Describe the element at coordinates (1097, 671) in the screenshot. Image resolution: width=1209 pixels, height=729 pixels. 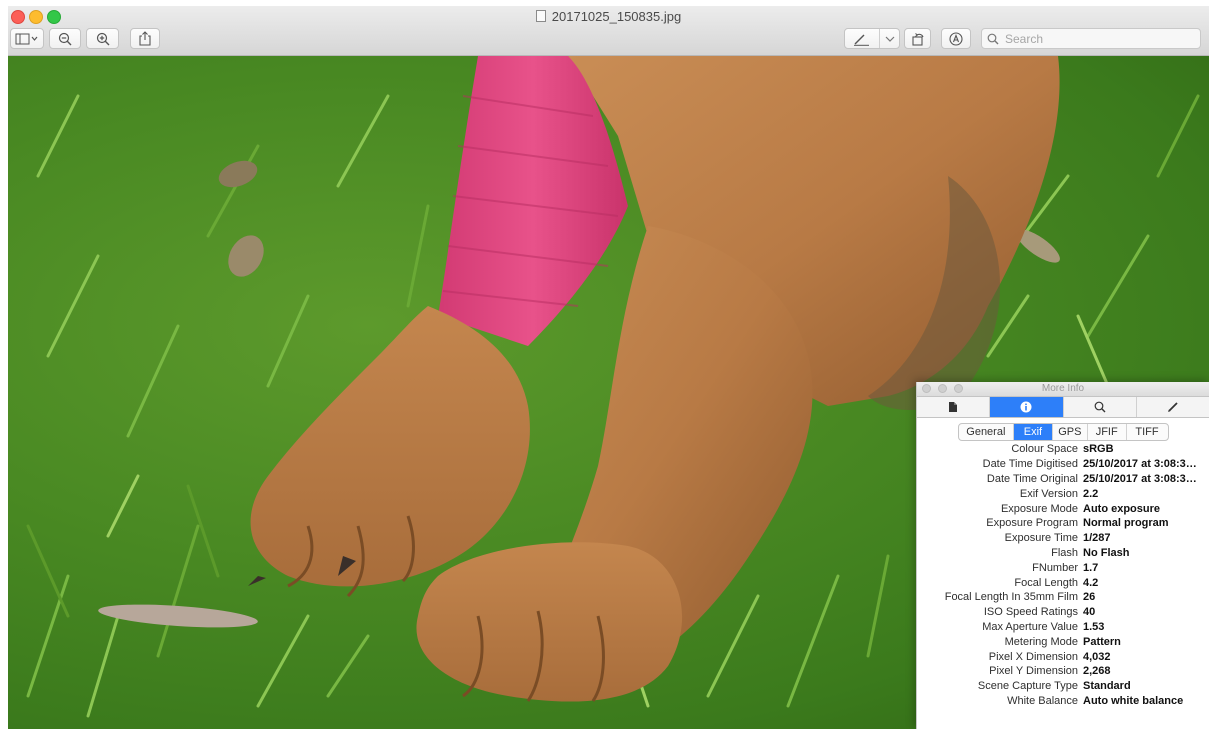
I see `exif-value: 2,268` at that location.